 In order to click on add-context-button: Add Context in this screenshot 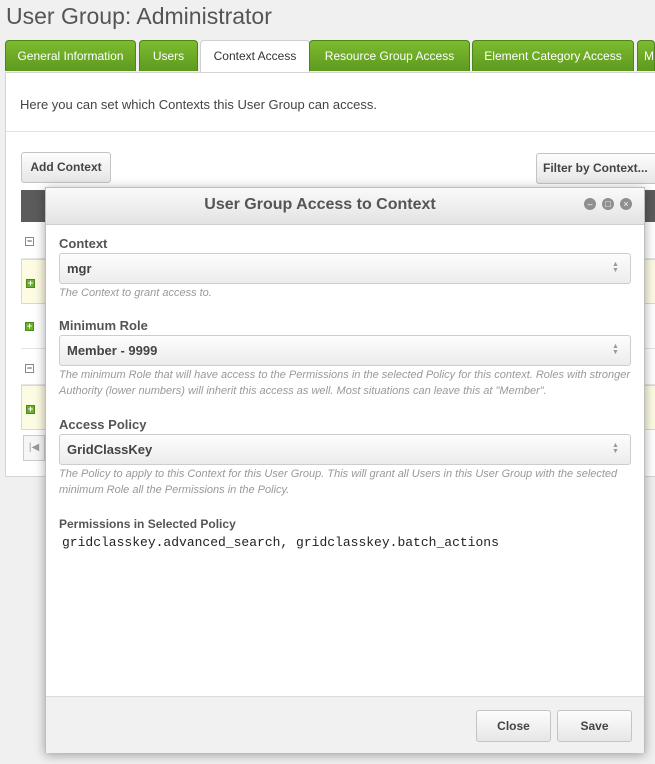, I will do `click(66, 167)`.